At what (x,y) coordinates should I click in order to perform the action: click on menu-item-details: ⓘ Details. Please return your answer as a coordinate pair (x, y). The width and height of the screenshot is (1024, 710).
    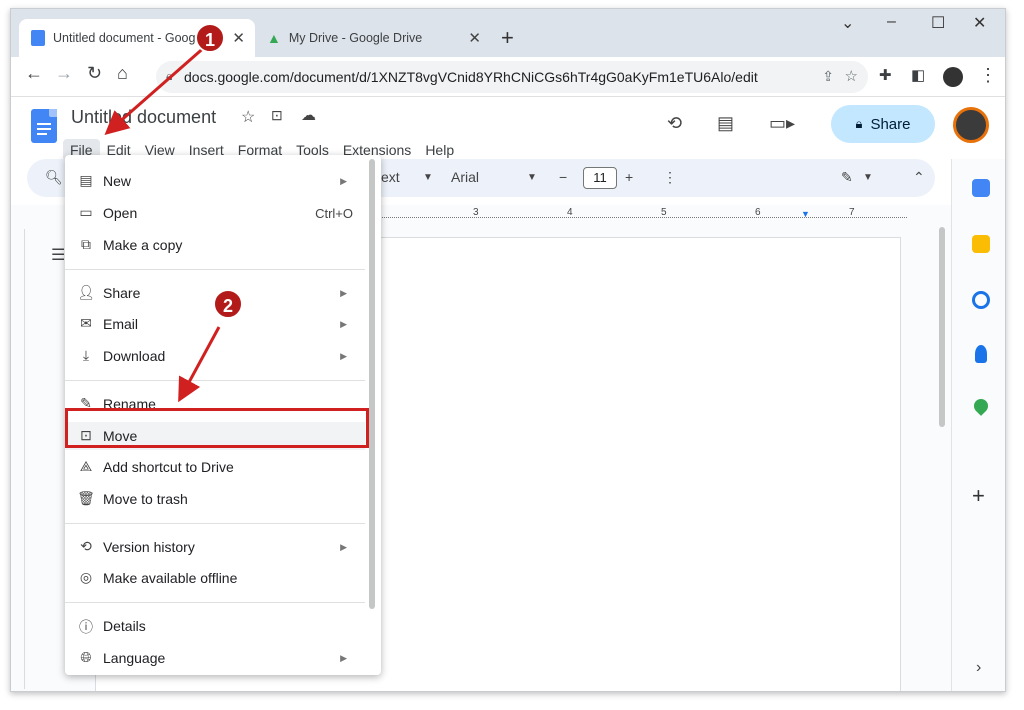
    Looking at the image, I should click on (215, 626).